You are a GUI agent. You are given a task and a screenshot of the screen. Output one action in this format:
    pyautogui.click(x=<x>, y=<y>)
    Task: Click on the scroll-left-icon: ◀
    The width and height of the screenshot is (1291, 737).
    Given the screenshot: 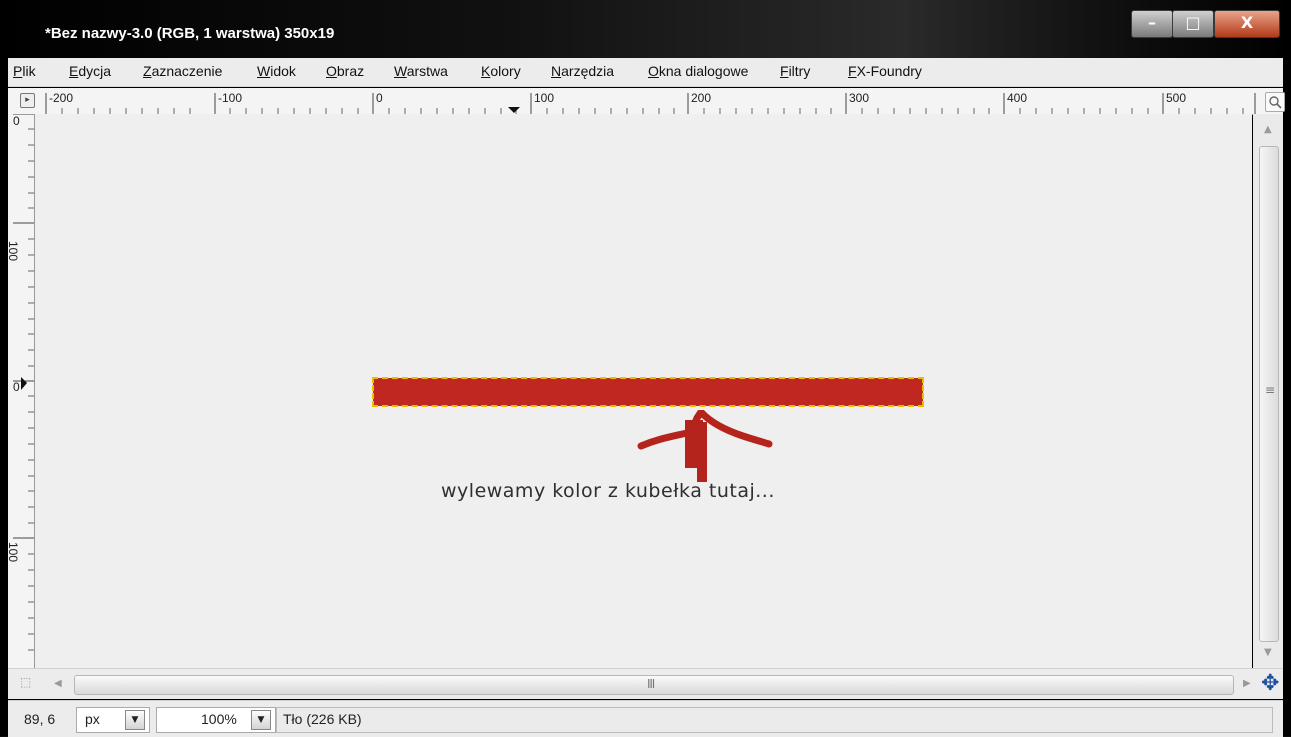 What is the action you would take?
    pyautogui.click(x=58, y=683)
    